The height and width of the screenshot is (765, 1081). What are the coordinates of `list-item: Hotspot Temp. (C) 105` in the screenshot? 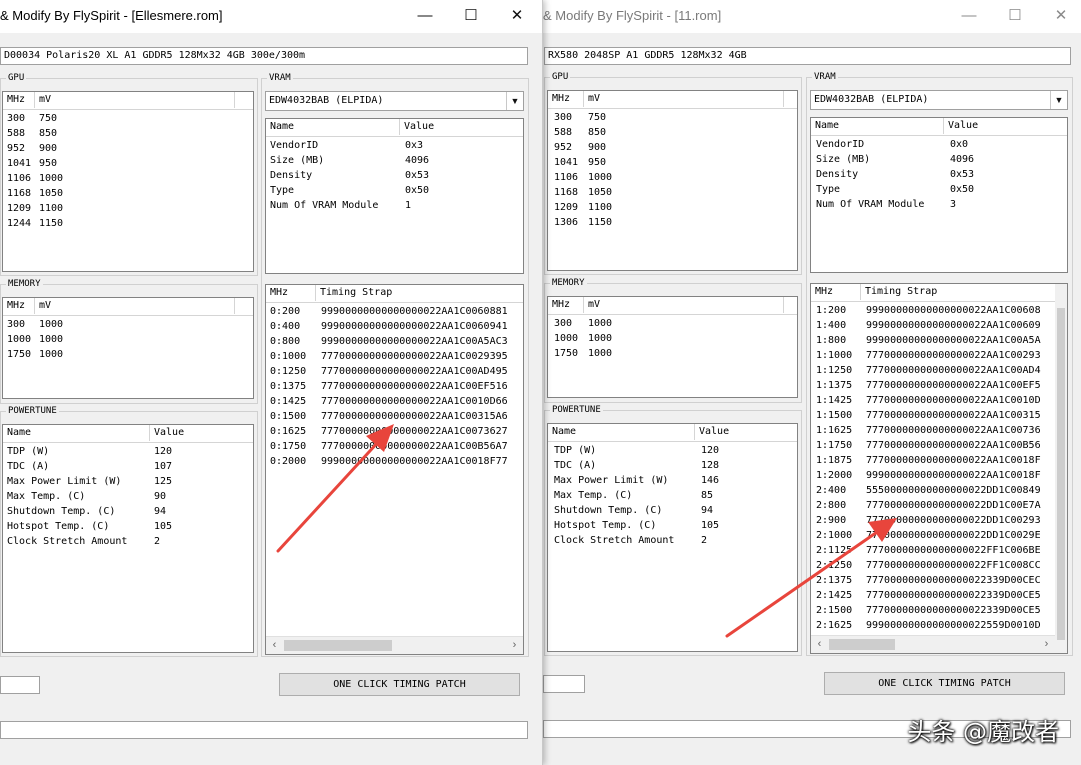 It's located at (672, 525).